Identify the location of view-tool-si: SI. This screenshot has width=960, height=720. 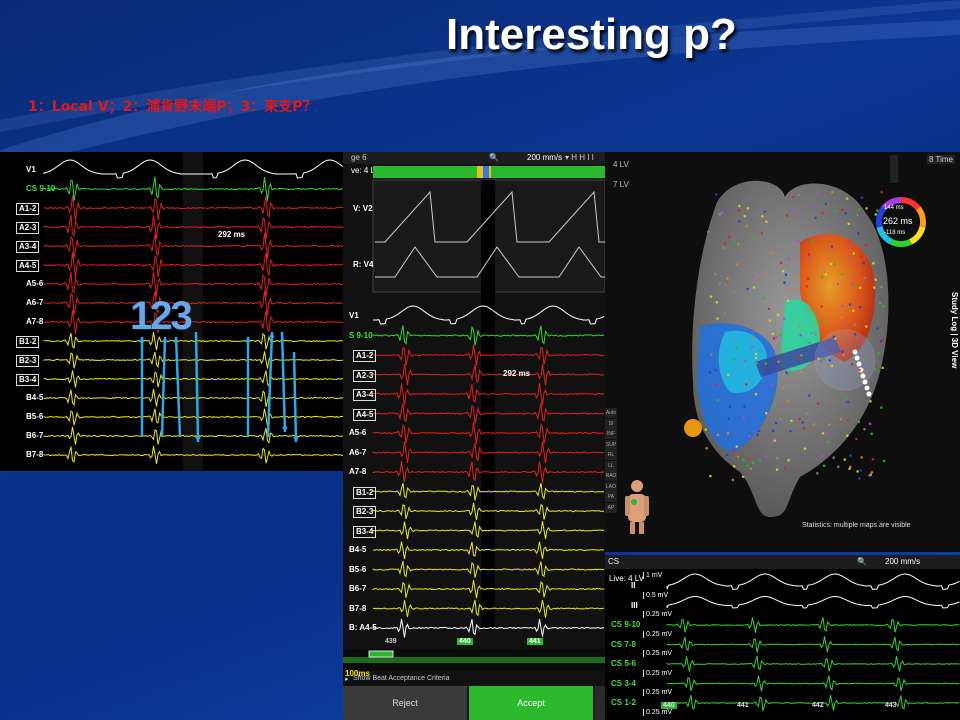
(611, 423).